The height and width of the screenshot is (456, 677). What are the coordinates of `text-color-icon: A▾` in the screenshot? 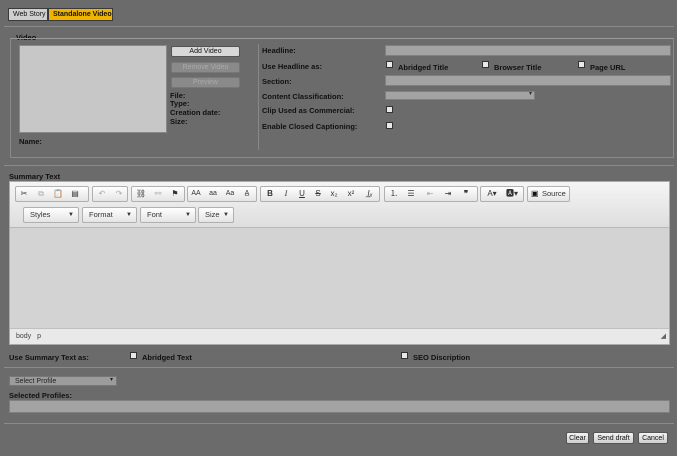 It's located at (492, 194).